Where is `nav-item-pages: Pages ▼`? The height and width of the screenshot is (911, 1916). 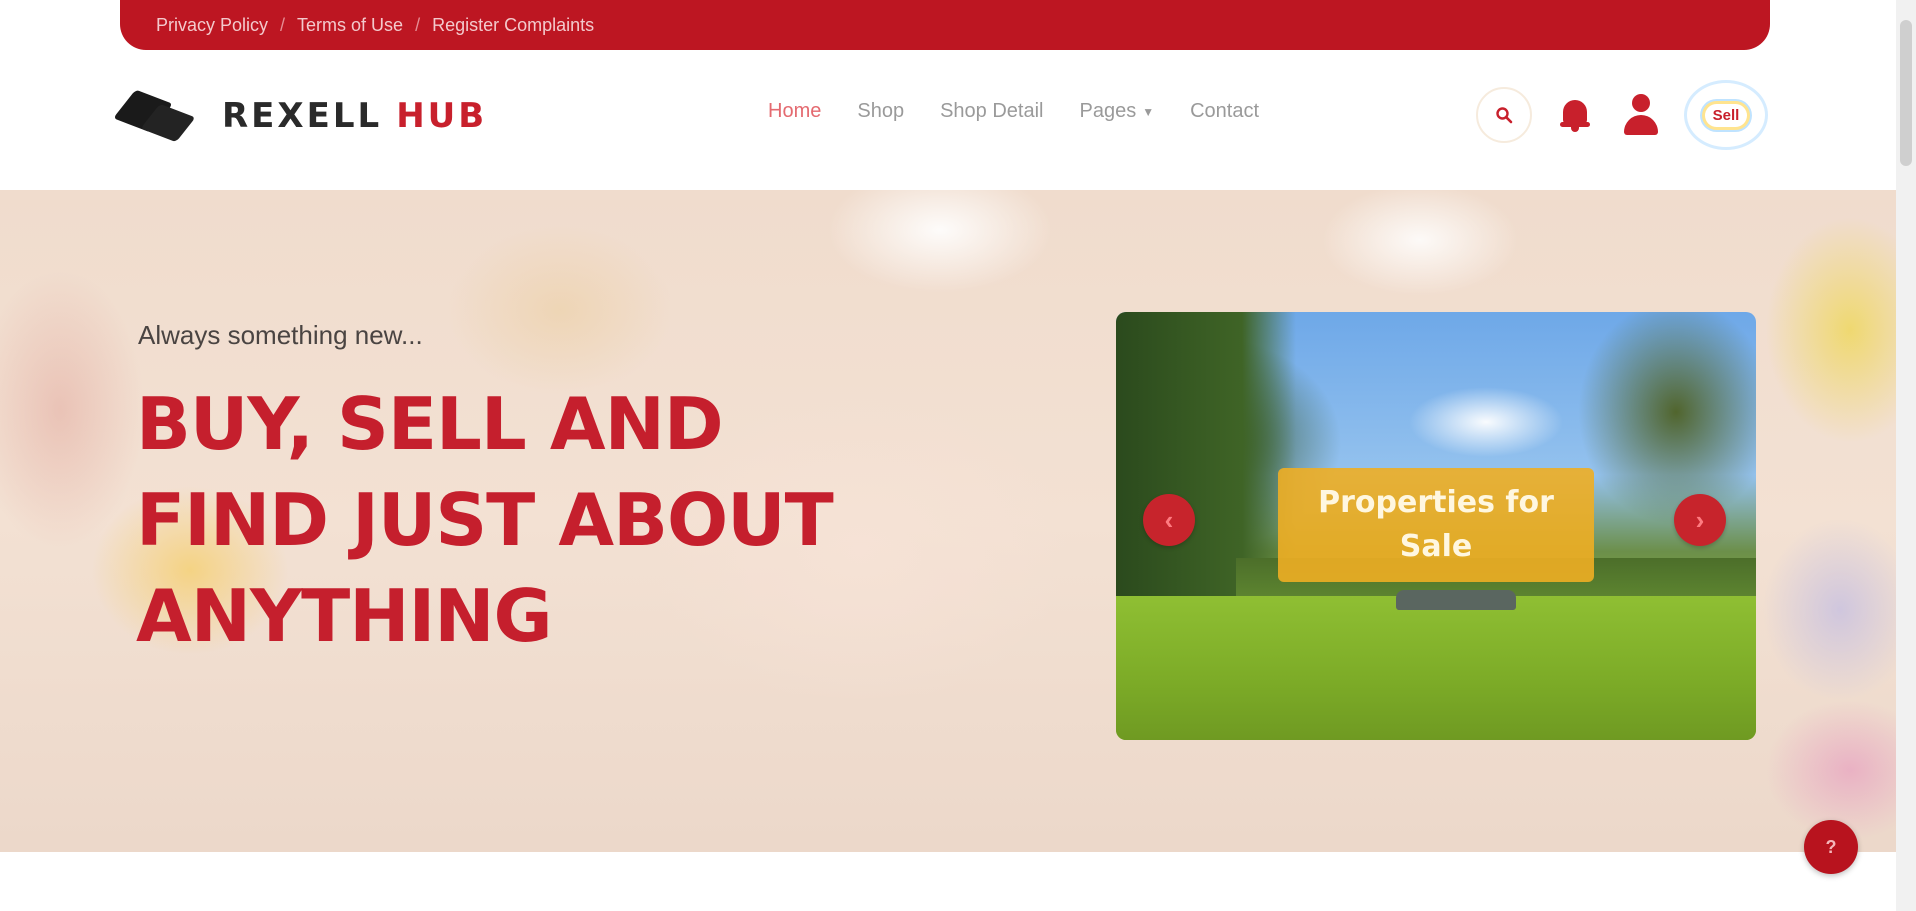 nav-item-pages: Pages ▼ is located at coordinates (1116, 111).